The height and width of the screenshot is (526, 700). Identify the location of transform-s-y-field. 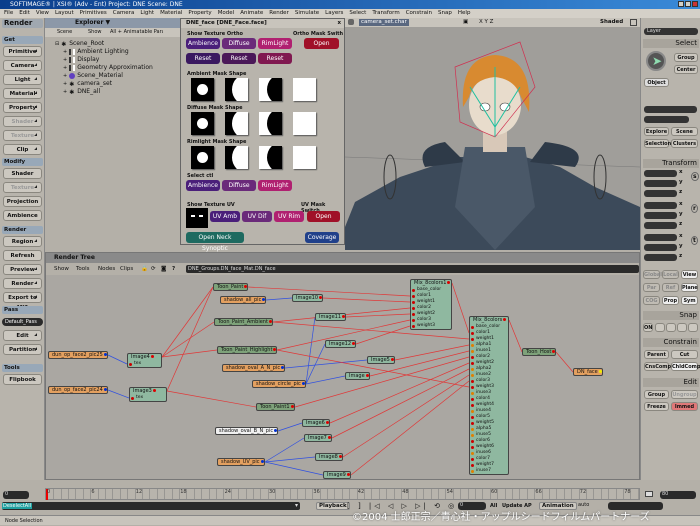
(660, 183).